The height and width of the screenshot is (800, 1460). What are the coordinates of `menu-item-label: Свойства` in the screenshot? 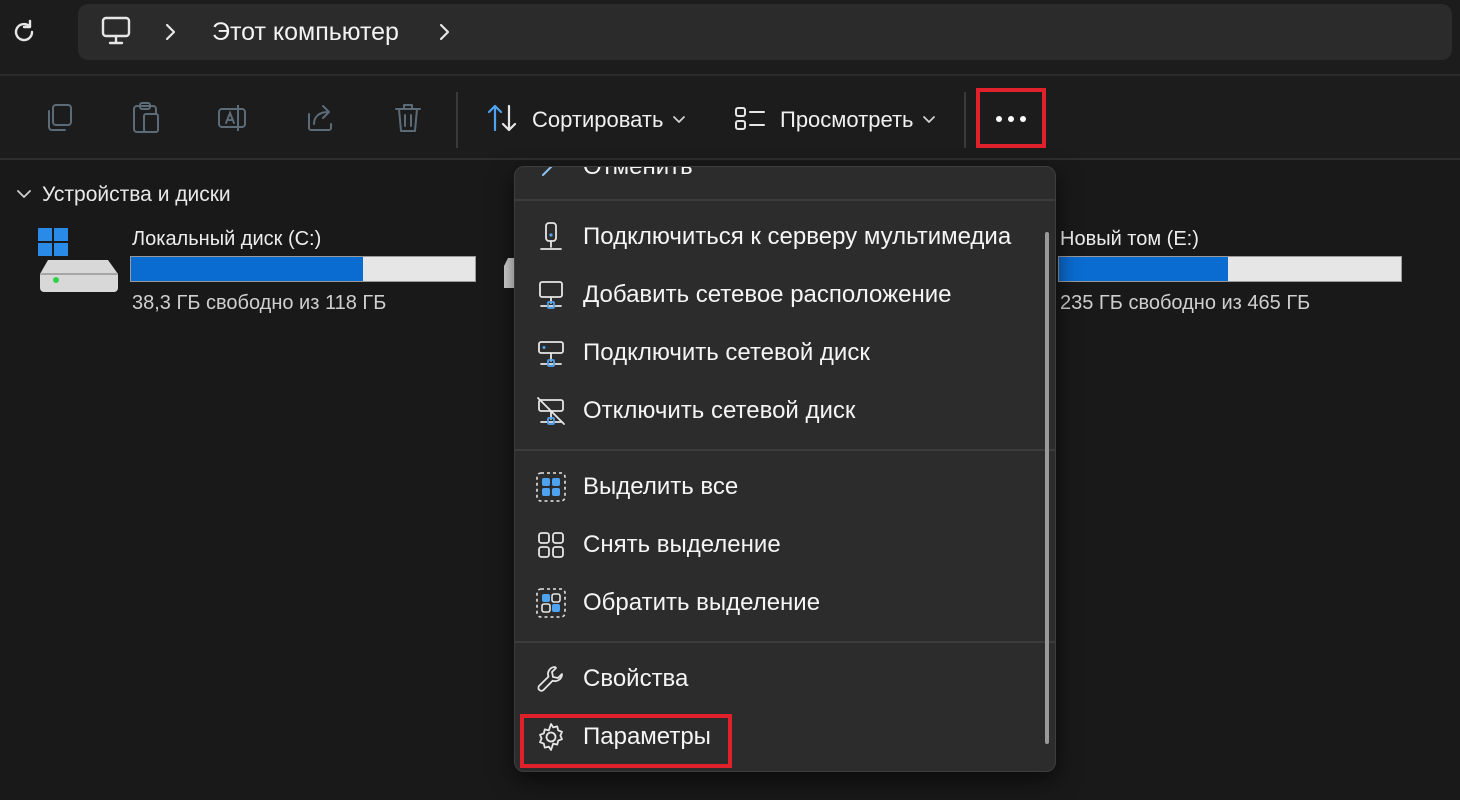 It's located at (636, 678).